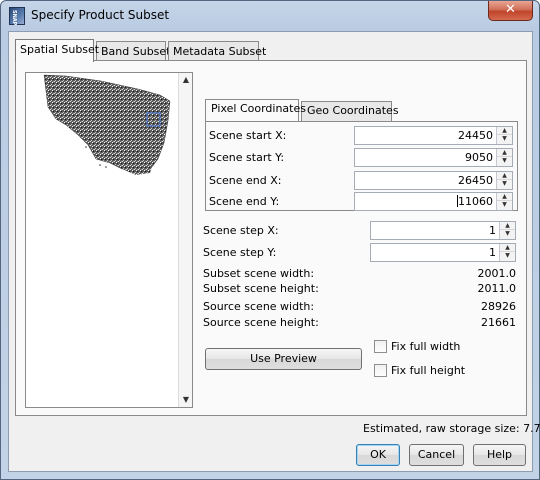 The height and width of the screenshot is (480, 540). What do you see at coordinates (380, 346) in the screenshot?
I see `fix-full-width-checkbox` at bounding box center [380, 346].